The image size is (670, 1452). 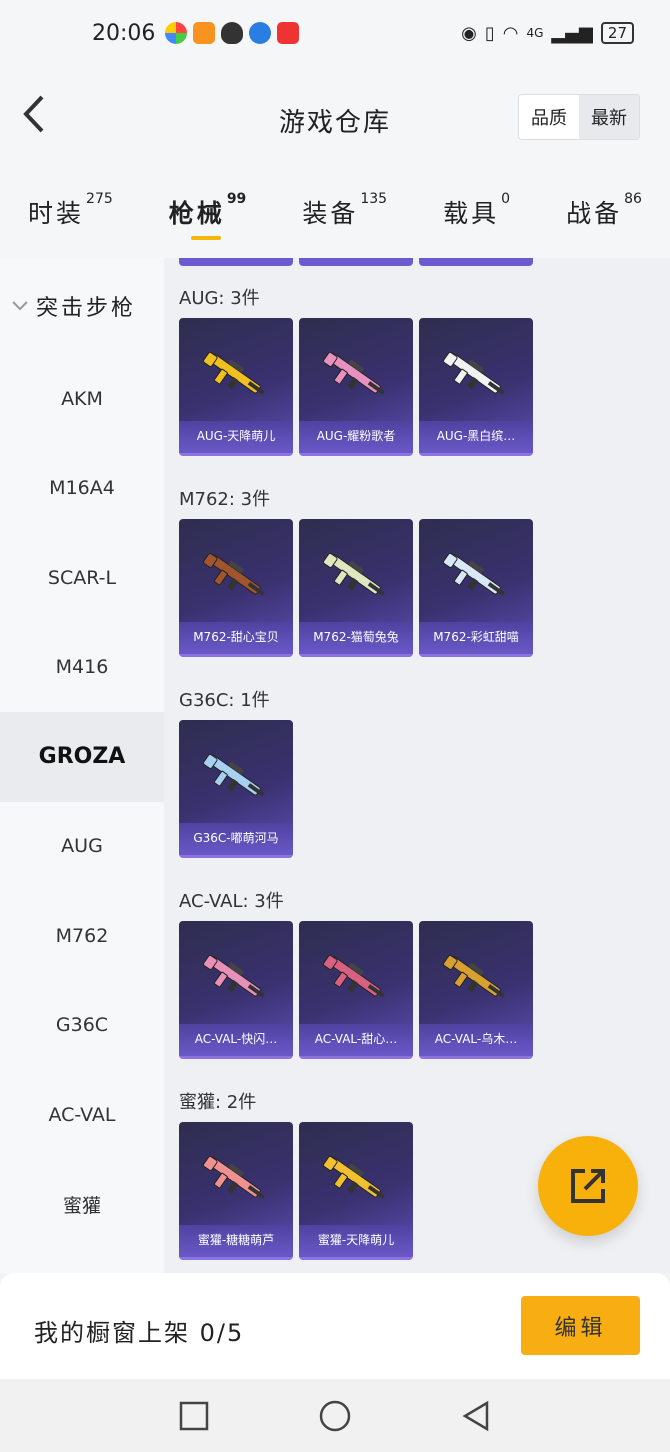 I want to click on tab-vehicles: 载具0, so click(x=477, y=210).